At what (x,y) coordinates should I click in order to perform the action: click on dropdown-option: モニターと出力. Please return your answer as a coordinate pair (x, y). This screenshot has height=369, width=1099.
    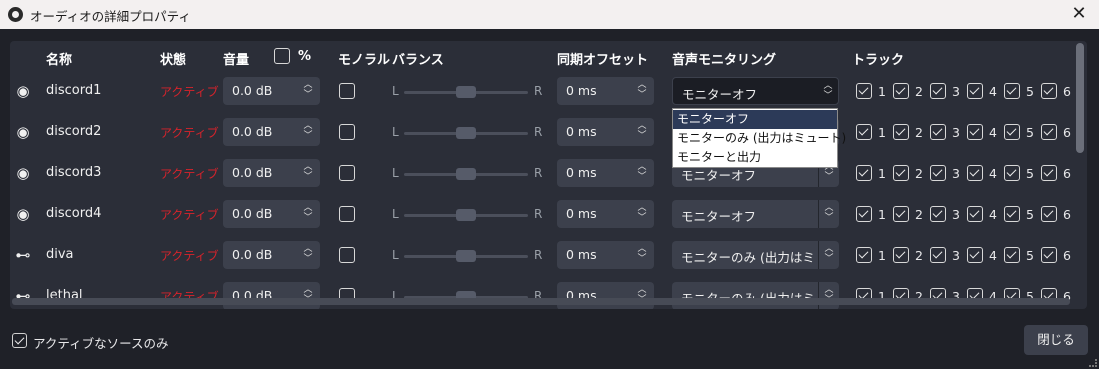
    Looking at the image, I should click on (755, 157).